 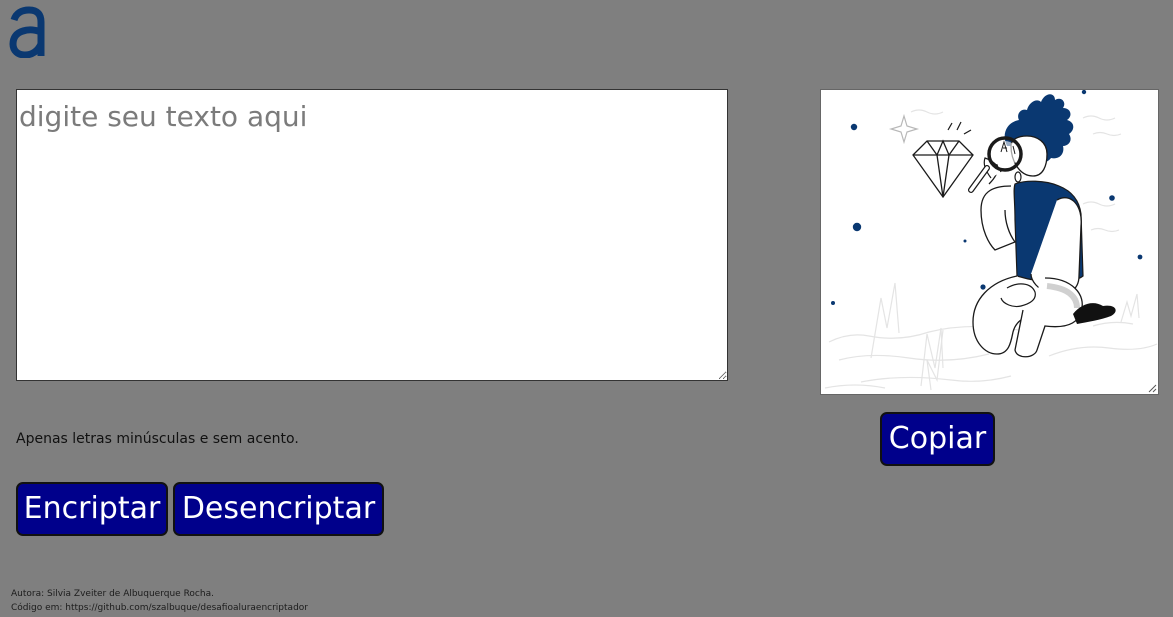 What do you see at coordinates (1152, 388) in the screenshot?
I see `resize-grip-icon` at bounding box center [1152, 388].